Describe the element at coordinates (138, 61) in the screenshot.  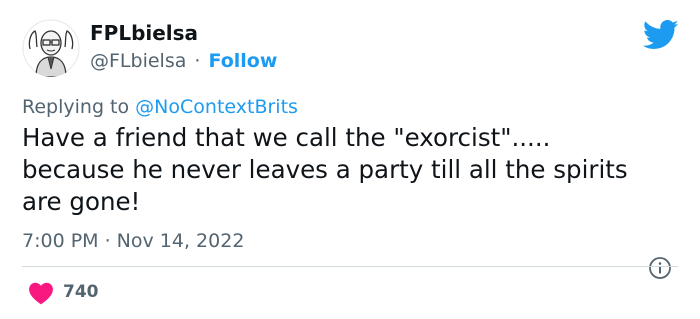
I see `author-handle: @FLbielsa` at that location.